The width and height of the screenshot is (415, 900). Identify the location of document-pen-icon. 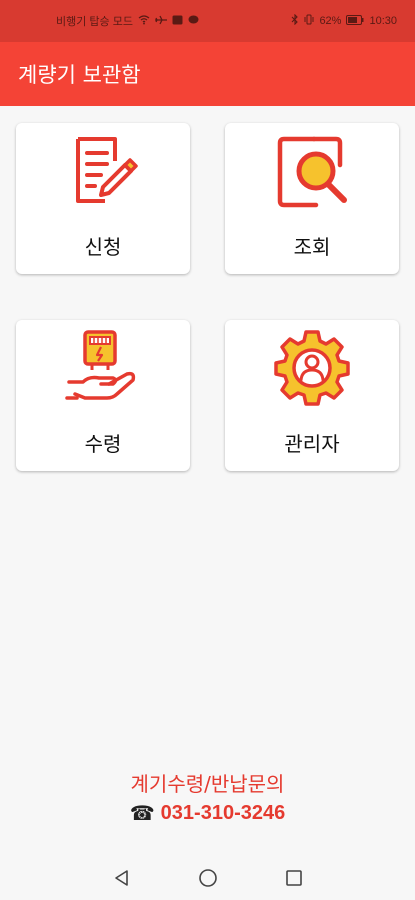
(107, 170).